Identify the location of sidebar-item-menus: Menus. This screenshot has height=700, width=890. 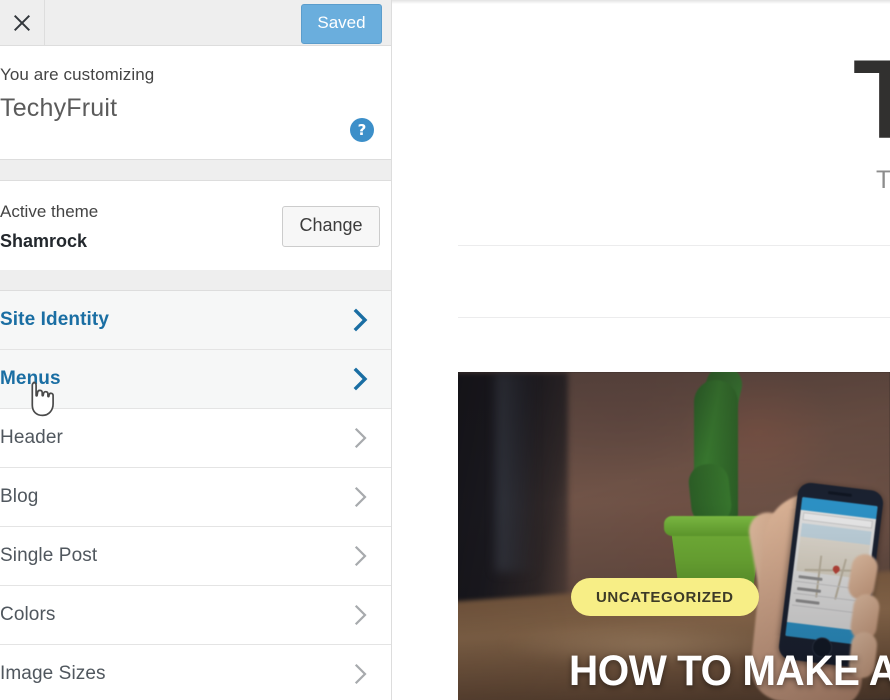
(195, 379).